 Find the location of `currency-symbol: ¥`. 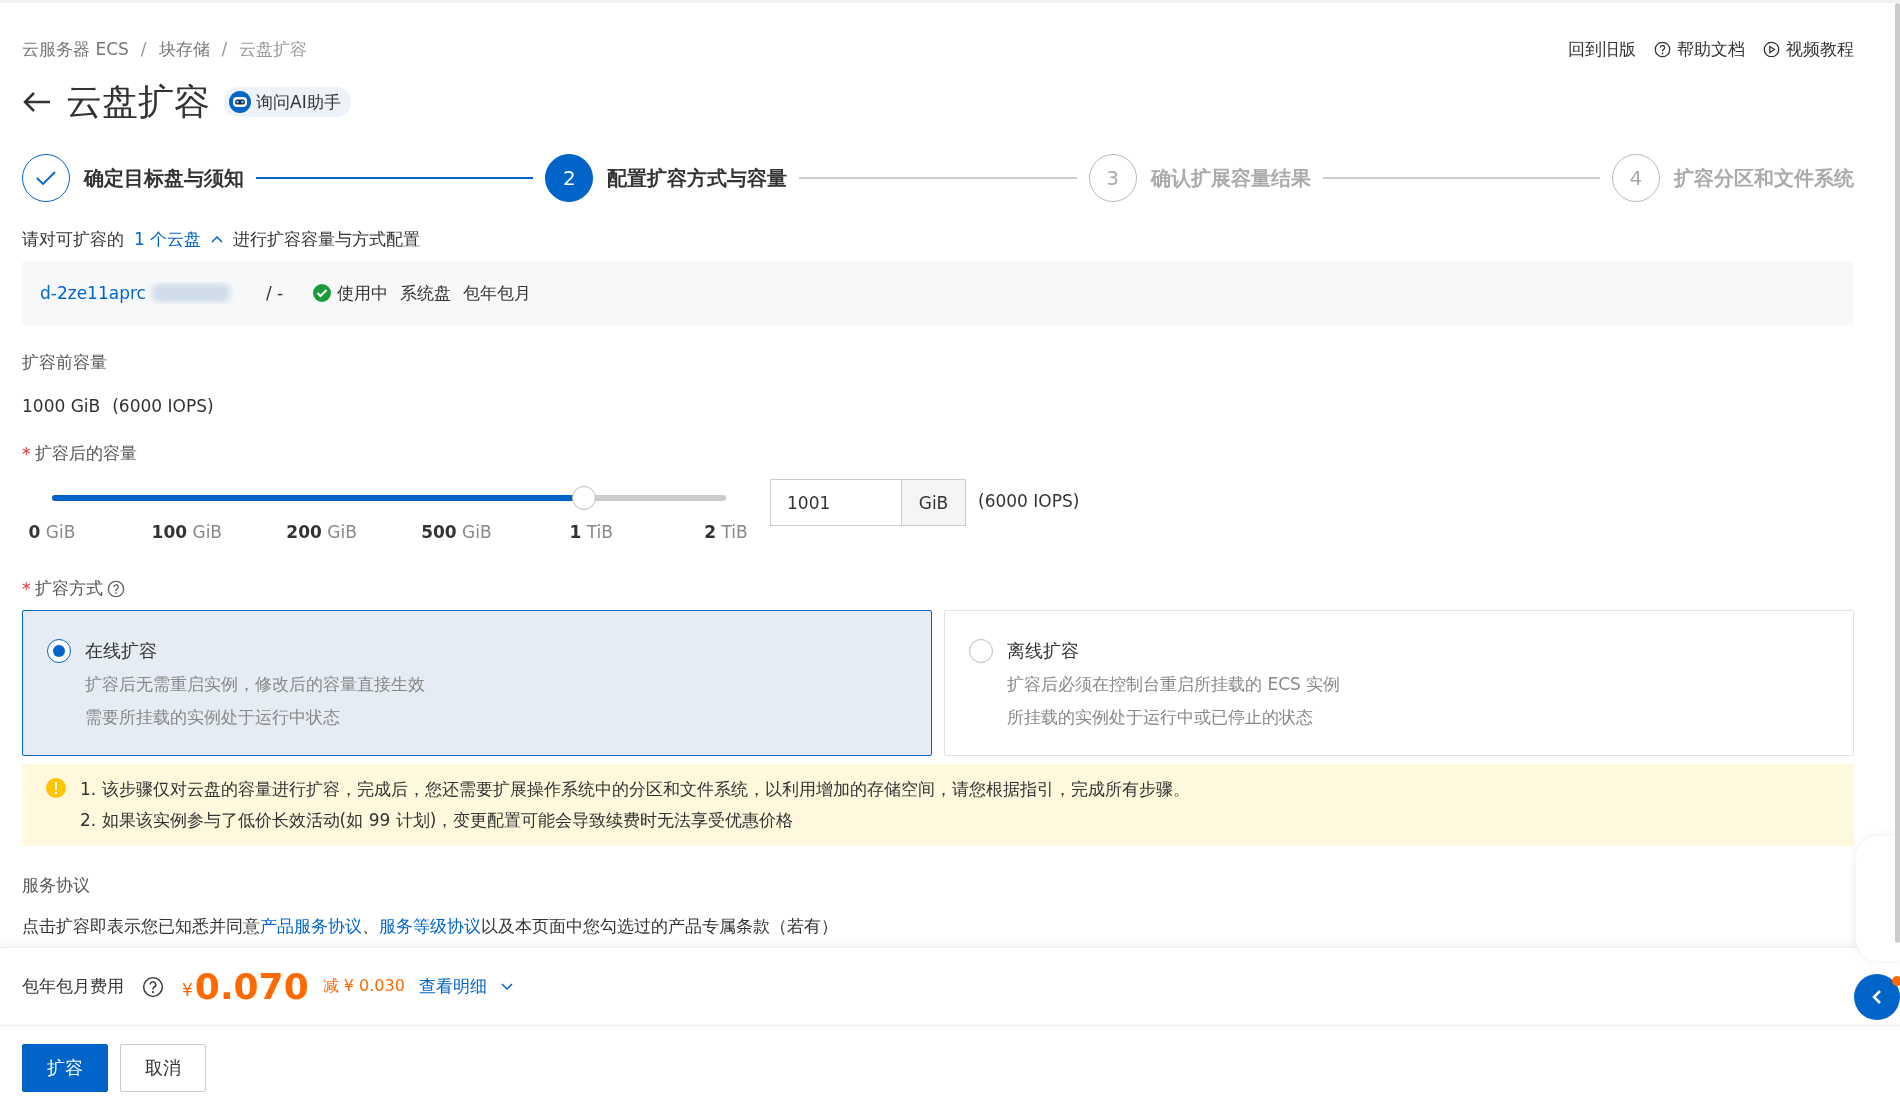

currency-symbol: ¥ is located at coordinates (187, 989).